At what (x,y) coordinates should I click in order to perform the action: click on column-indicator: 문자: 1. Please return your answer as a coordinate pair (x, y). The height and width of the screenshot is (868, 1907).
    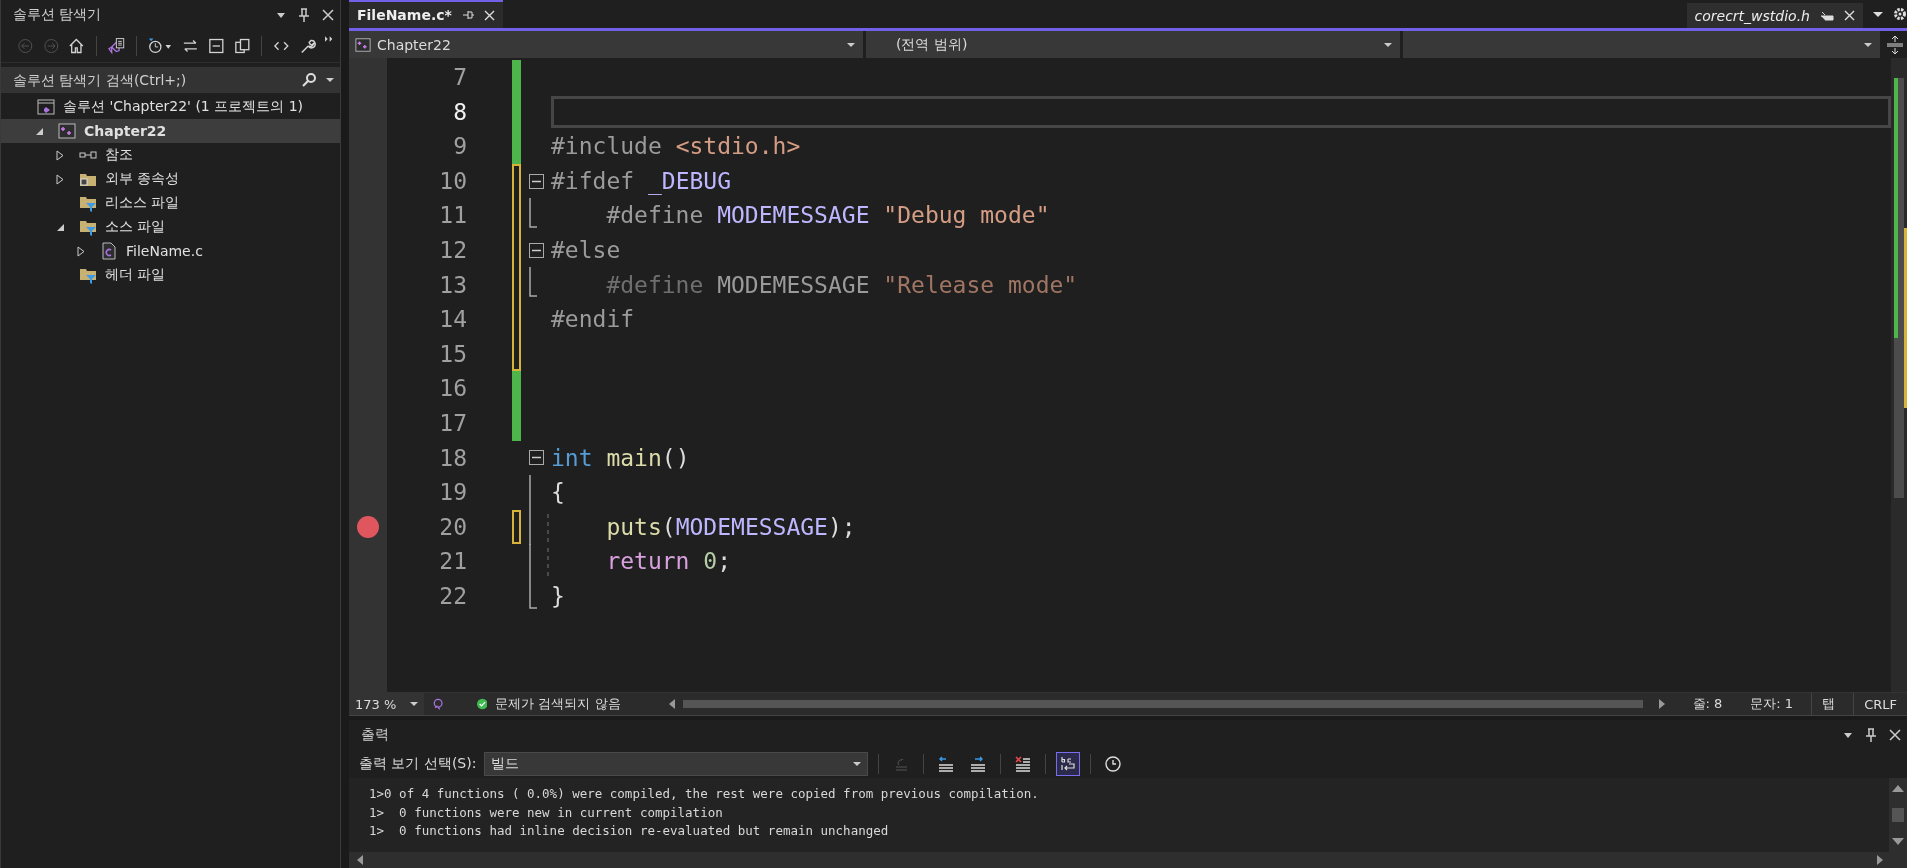
    Looking at the image, I should click on (1772, 704).